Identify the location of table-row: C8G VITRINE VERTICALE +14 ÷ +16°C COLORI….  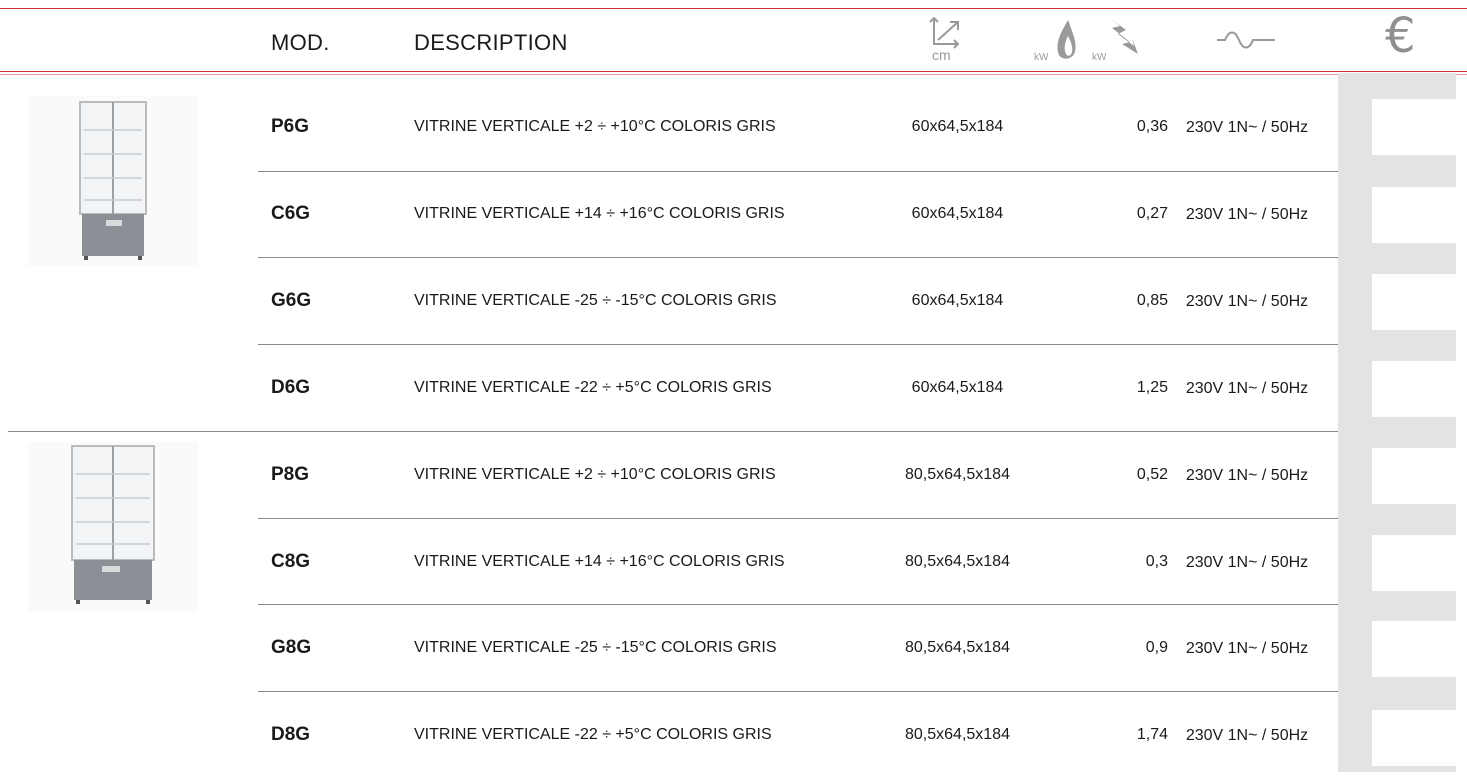
(733, 562).